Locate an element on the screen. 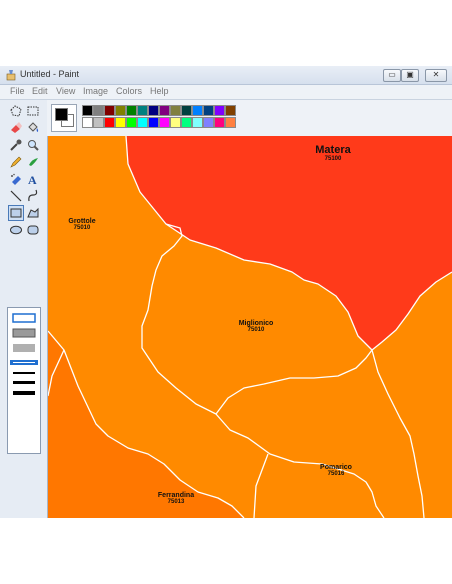  svg-text: A is located at coordinates (32, 179).